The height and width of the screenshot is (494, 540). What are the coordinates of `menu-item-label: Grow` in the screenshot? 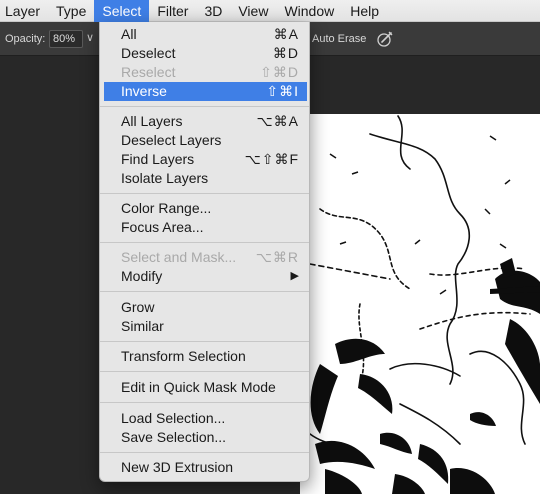 It's located at (138, 307).